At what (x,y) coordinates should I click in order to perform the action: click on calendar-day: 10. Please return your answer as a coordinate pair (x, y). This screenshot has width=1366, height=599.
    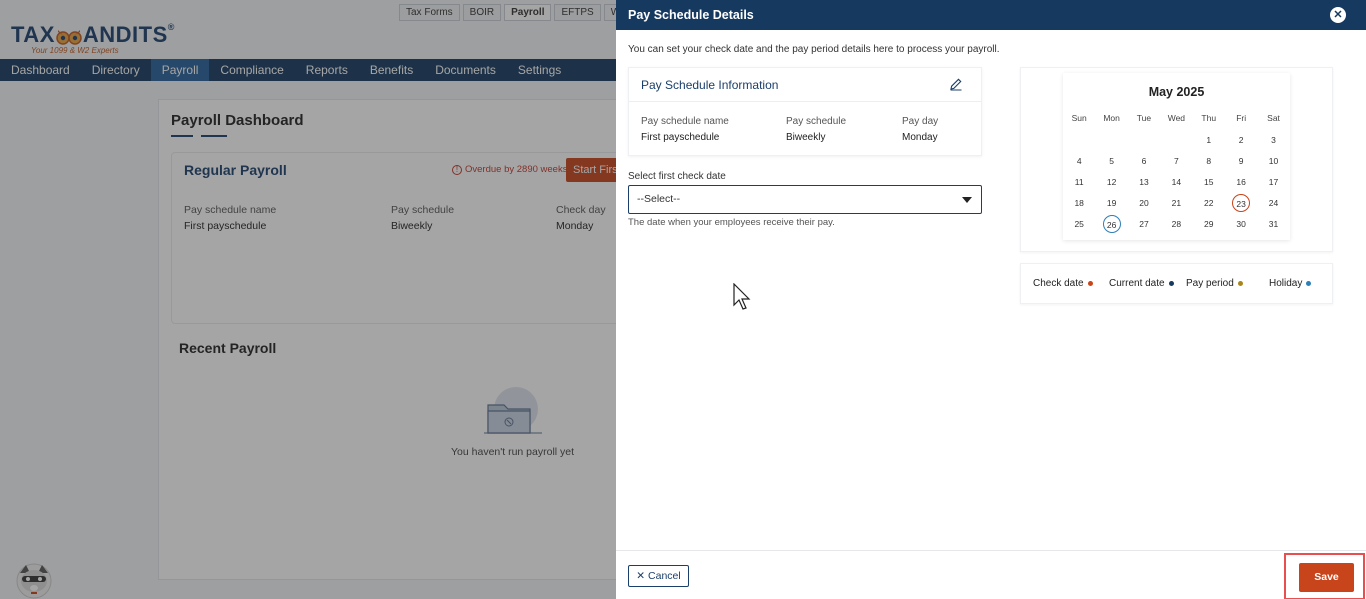
    Looking at the image, I should click on (1273, 161).